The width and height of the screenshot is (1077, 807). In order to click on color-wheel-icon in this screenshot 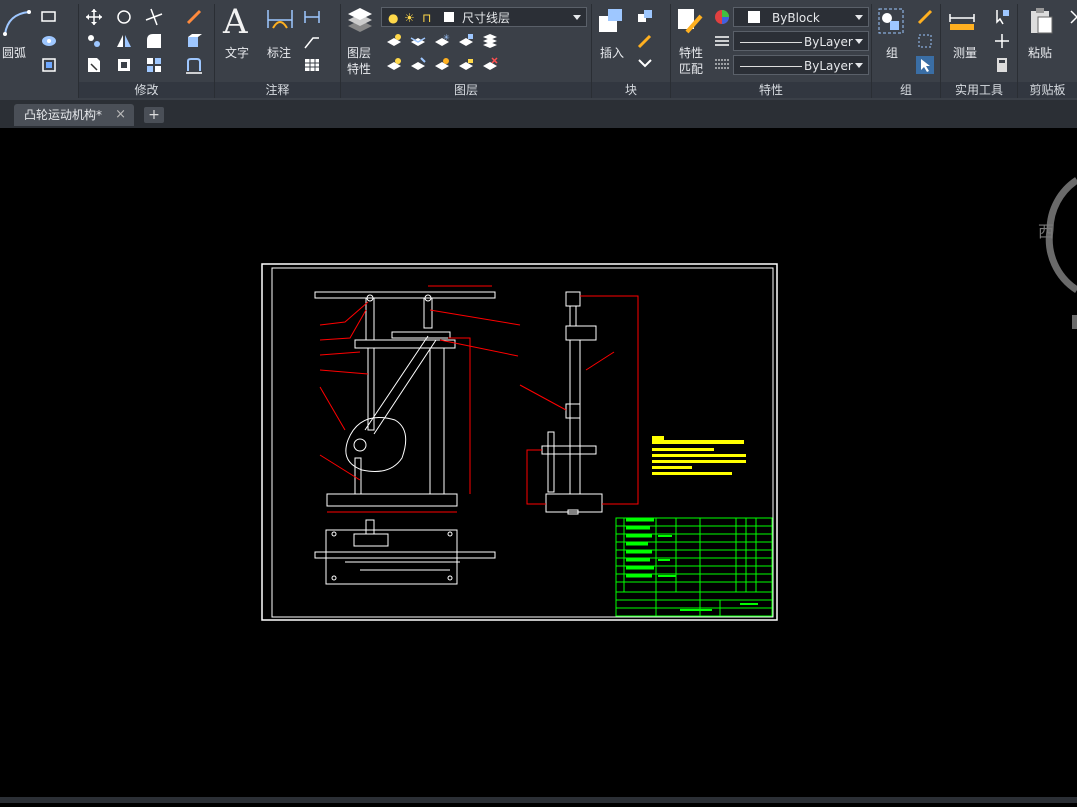, I will do `click(722, 17)`.